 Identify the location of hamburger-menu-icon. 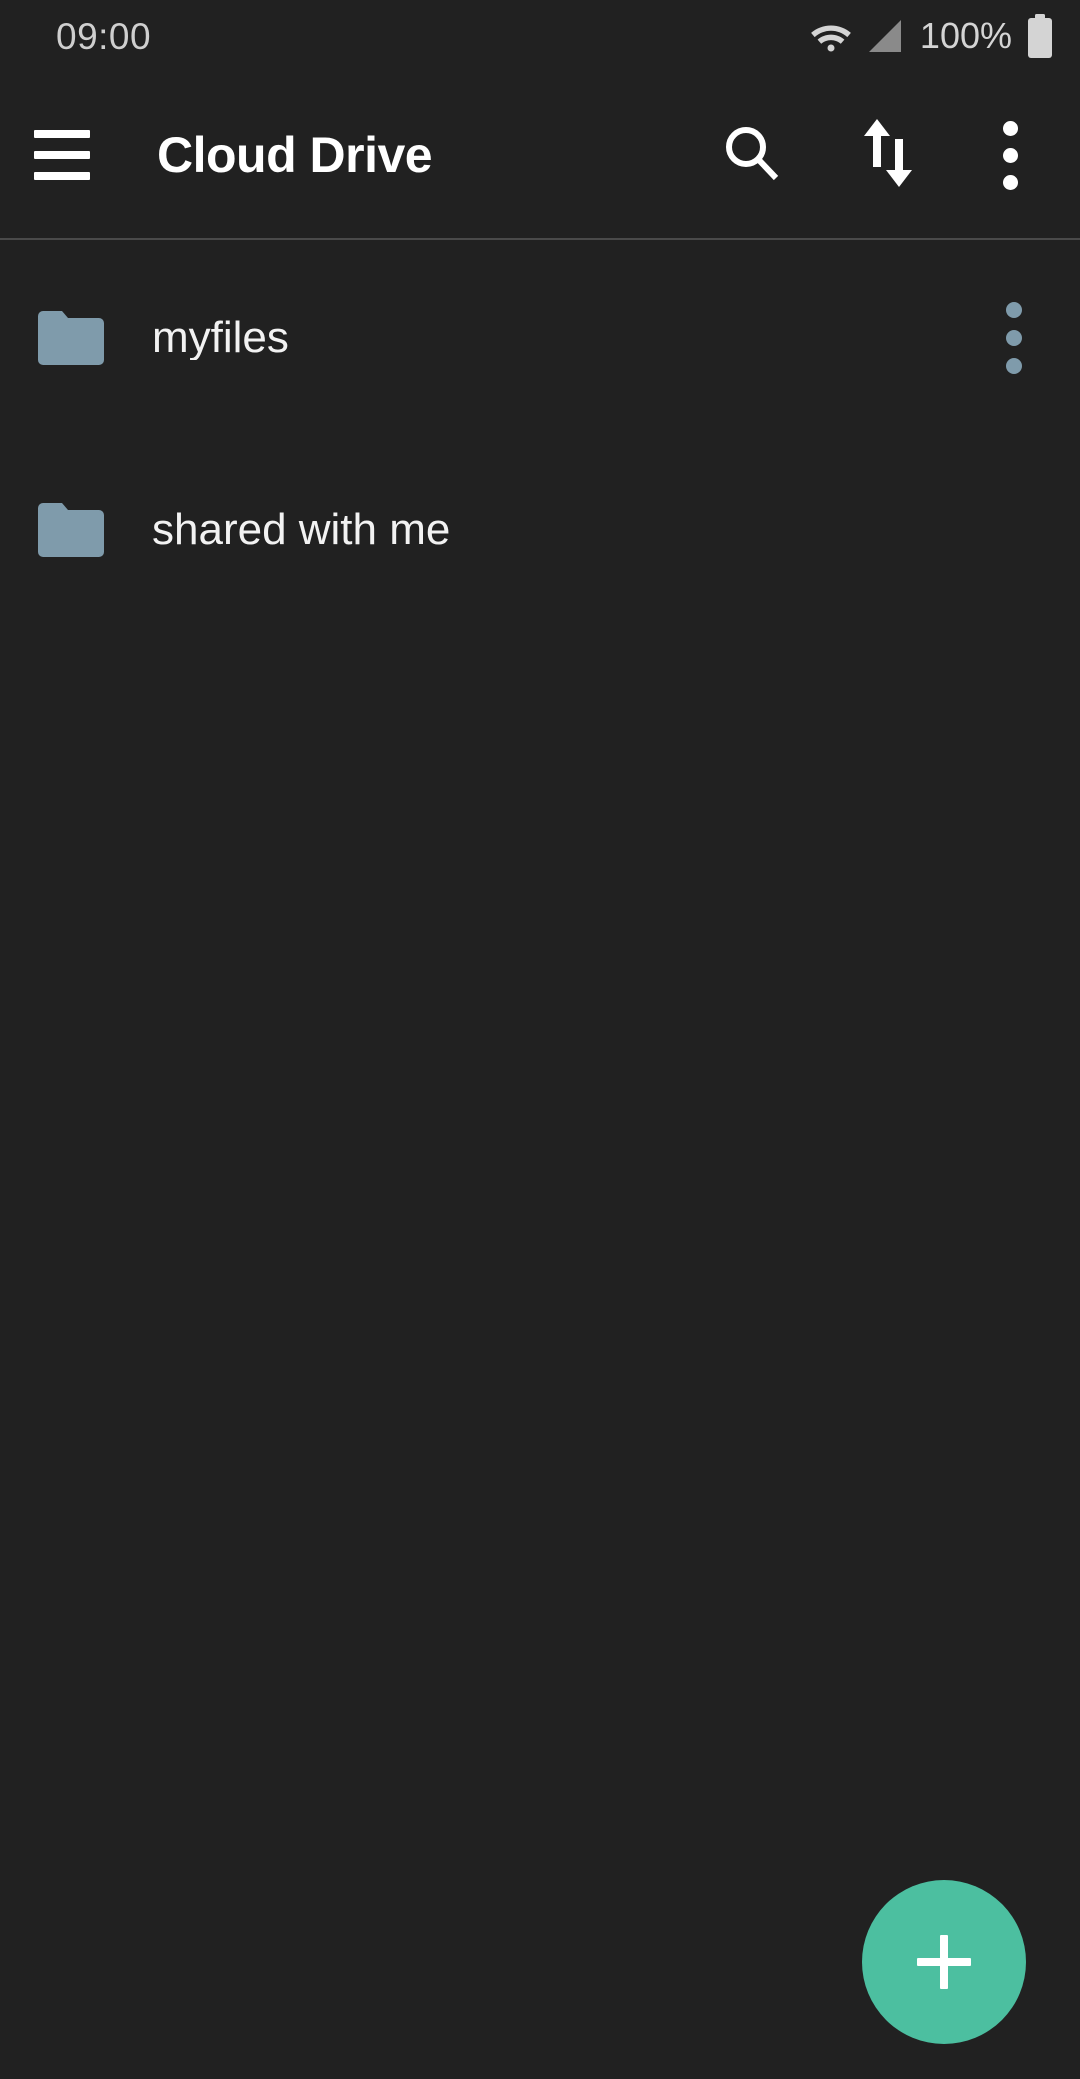
(62, 155).